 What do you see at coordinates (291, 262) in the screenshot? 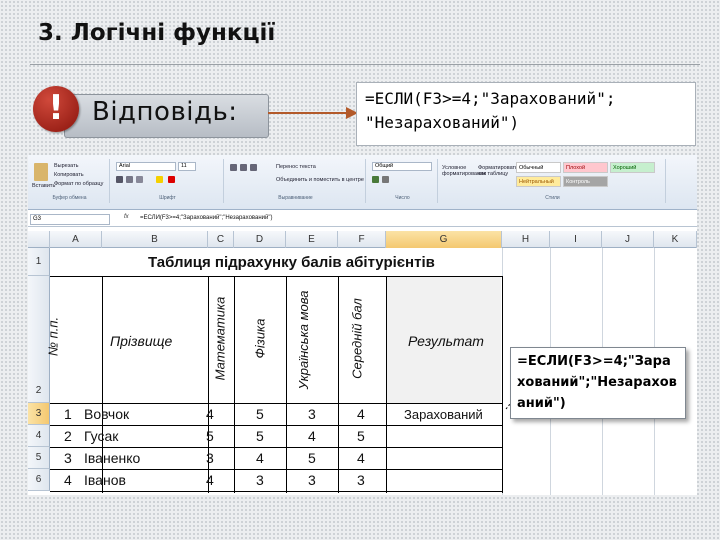
I see `table-title: Таблиця підрахунку балів абітурієнтів` at bounding box center [291, 262].